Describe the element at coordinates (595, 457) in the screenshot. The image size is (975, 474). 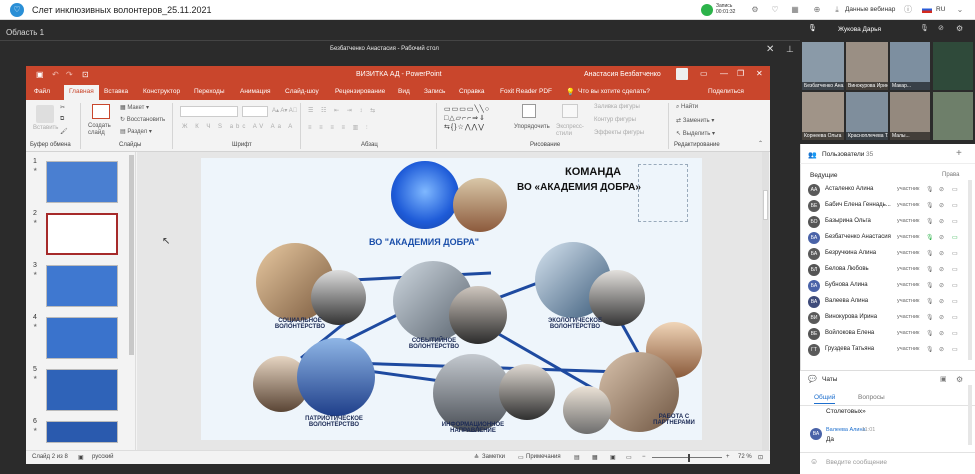
I see `sorter-view-icon: ▦` at that location.